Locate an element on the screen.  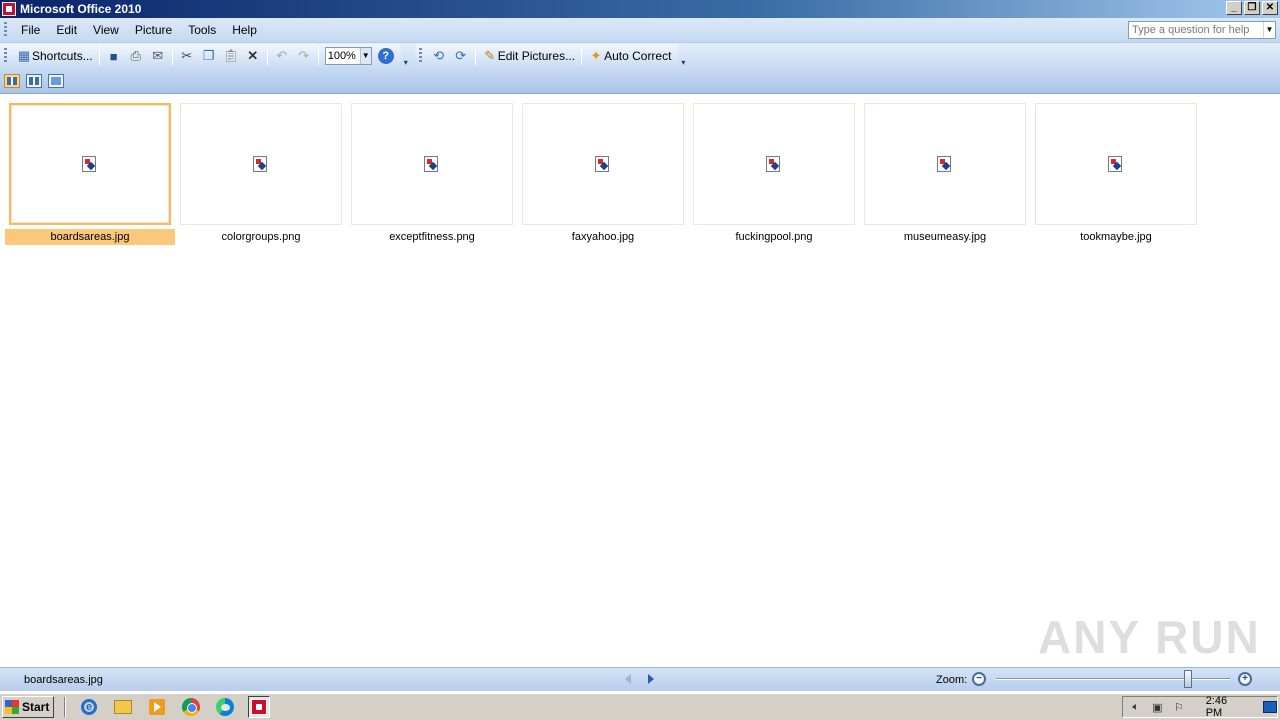
previous-picture-icon is located at coordinates (628, 679).